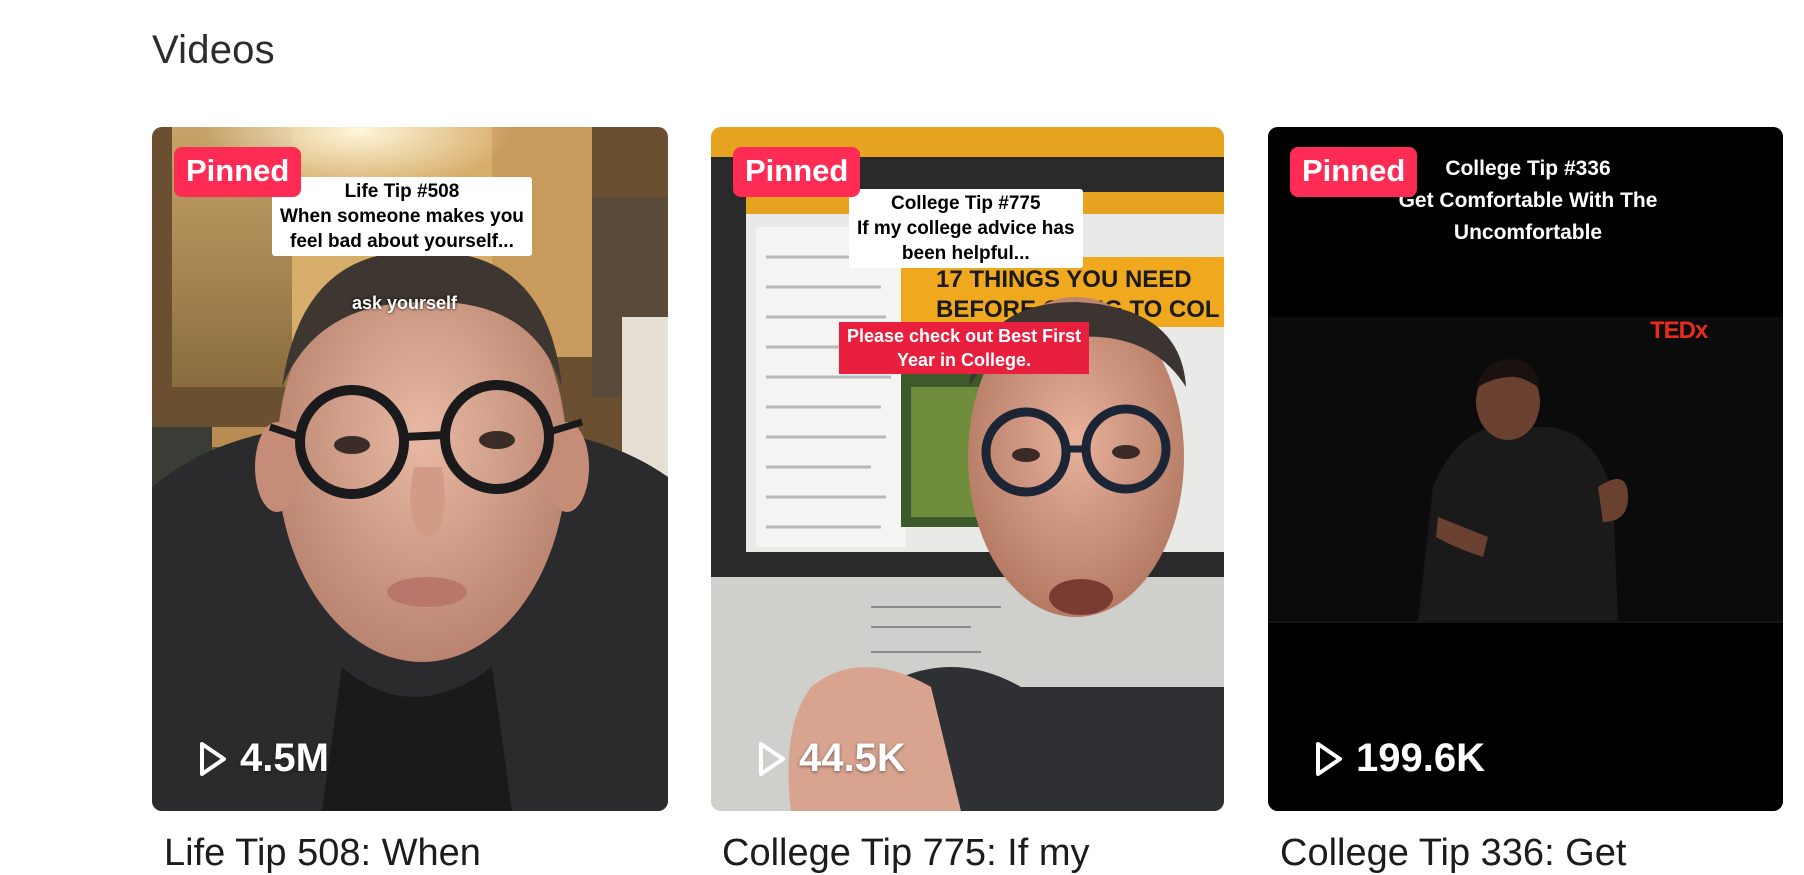 The height and width of the screenshot is (875, 1804). Describe the element at coordinates (213, 50) in the screenshot. I see `section-title: Videos` at that location.